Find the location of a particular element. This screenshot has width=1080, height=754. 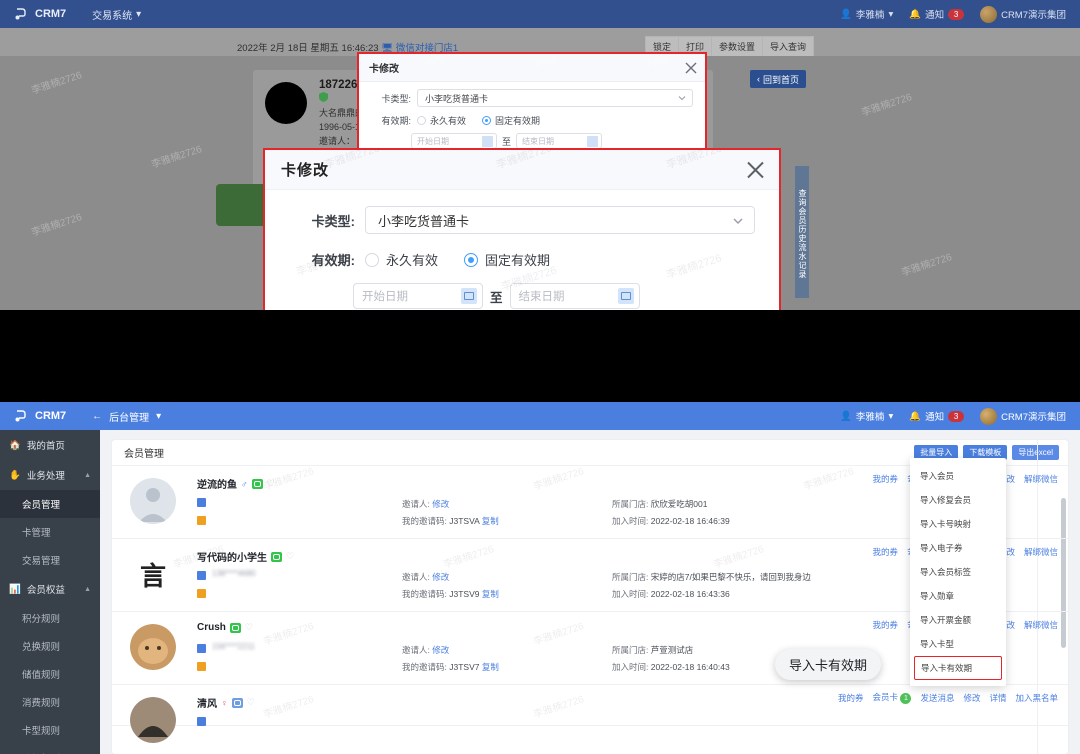

dropdown-item-import-repair-member: 导入修复会员 is located at coordinates (958, 500).